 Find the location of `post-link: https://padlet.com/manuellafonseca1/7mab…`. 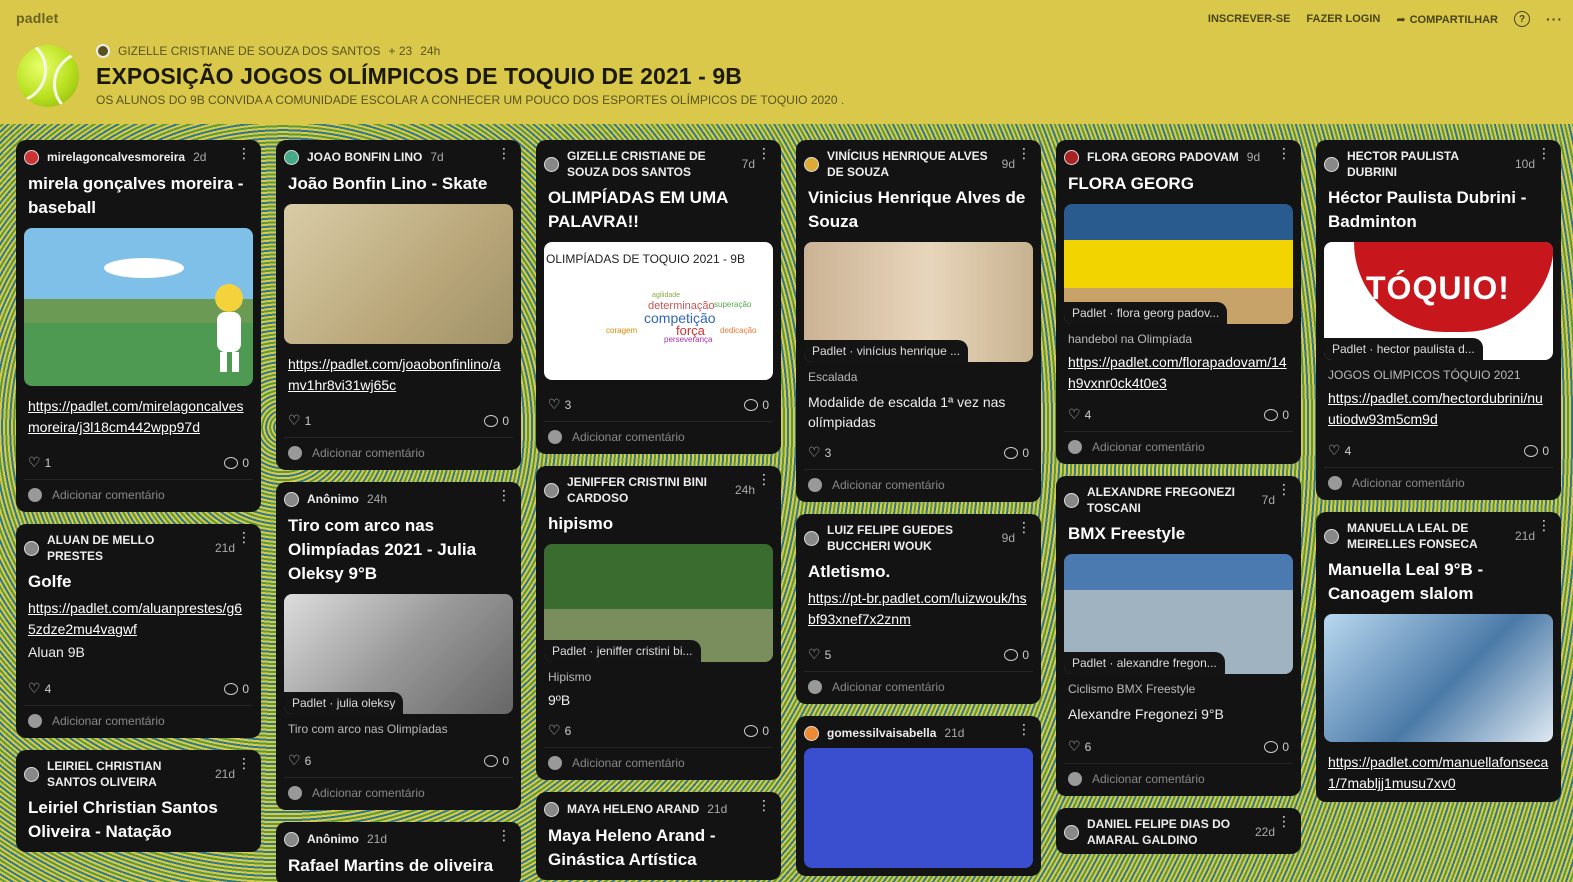

post-link: https://padlet.com/manuellafonseca1/7mab… is located at coordinates (1438, 770).